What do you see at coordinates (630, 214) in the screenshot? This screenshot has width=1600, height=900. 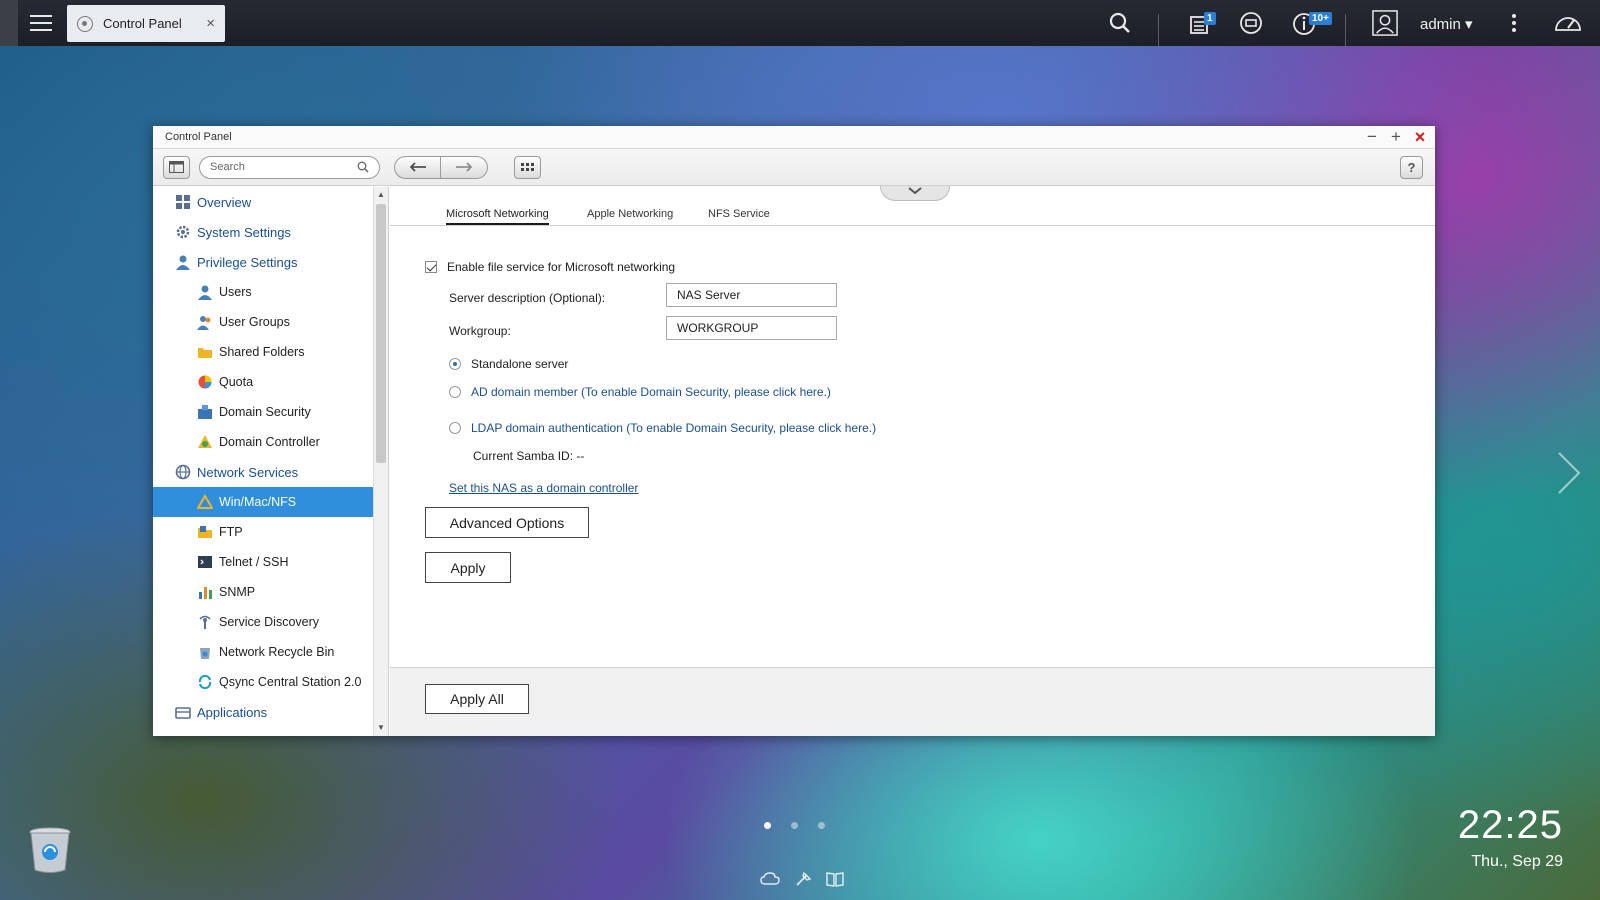 I see `tab-apple-networking: Apple Networking` at bounding box center [630, 214].